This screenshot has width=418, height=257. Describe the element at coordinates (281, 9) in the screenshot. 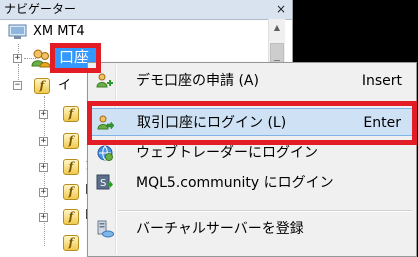

I see `close-icon: ×` at that location.